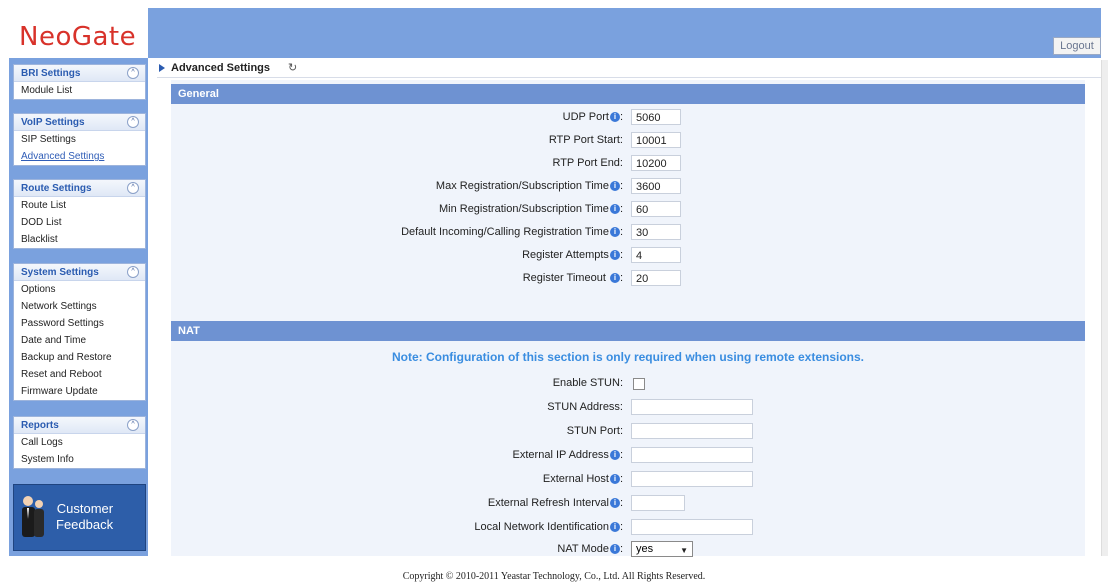 Image resolution: width=1108 pixels, height=583 pixels. Describe the element at coordinates (79, 459) in the screenshot. I see `sidebar-item-system-info: System Info` at that location.